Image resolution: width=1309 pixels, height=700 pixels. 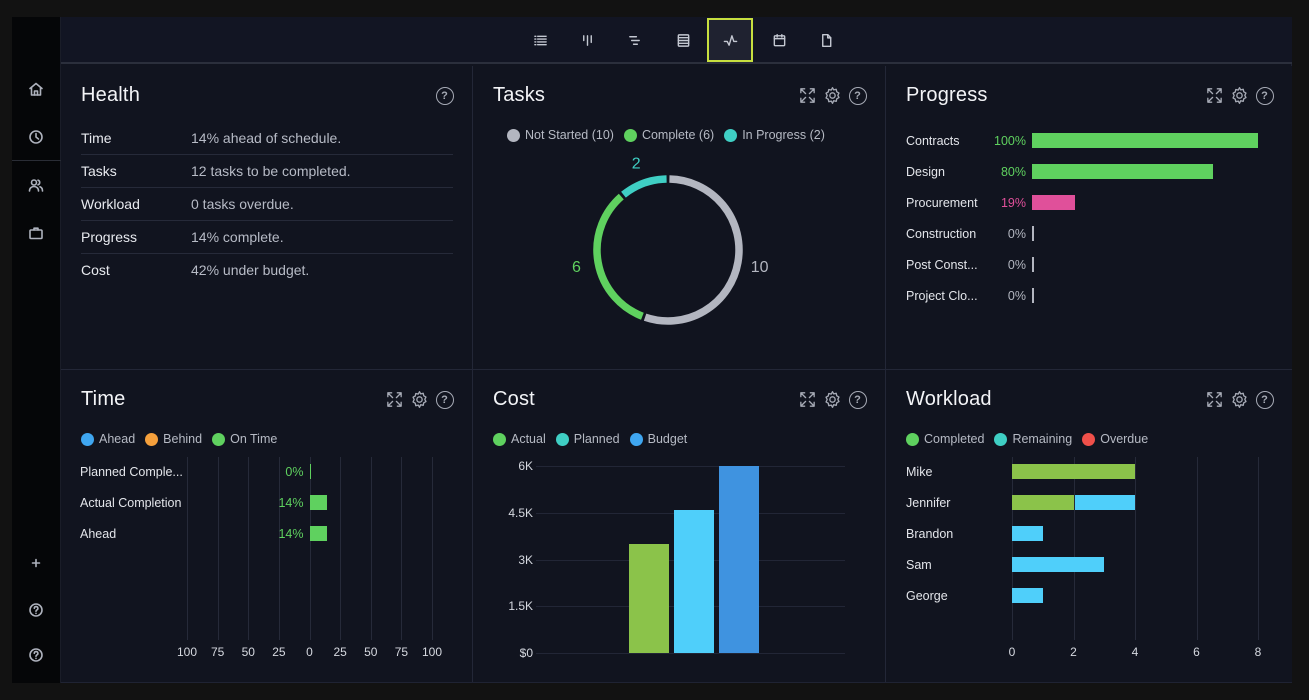 I want to click on time-data-label: 14%, so click(x=291, y=503).